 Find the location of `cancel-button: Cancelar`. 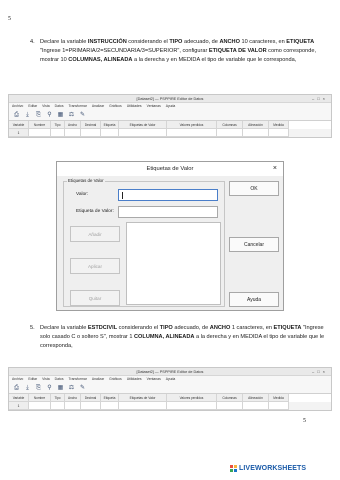

cancel-button: Cancelar is located at coordinates (254, 244).